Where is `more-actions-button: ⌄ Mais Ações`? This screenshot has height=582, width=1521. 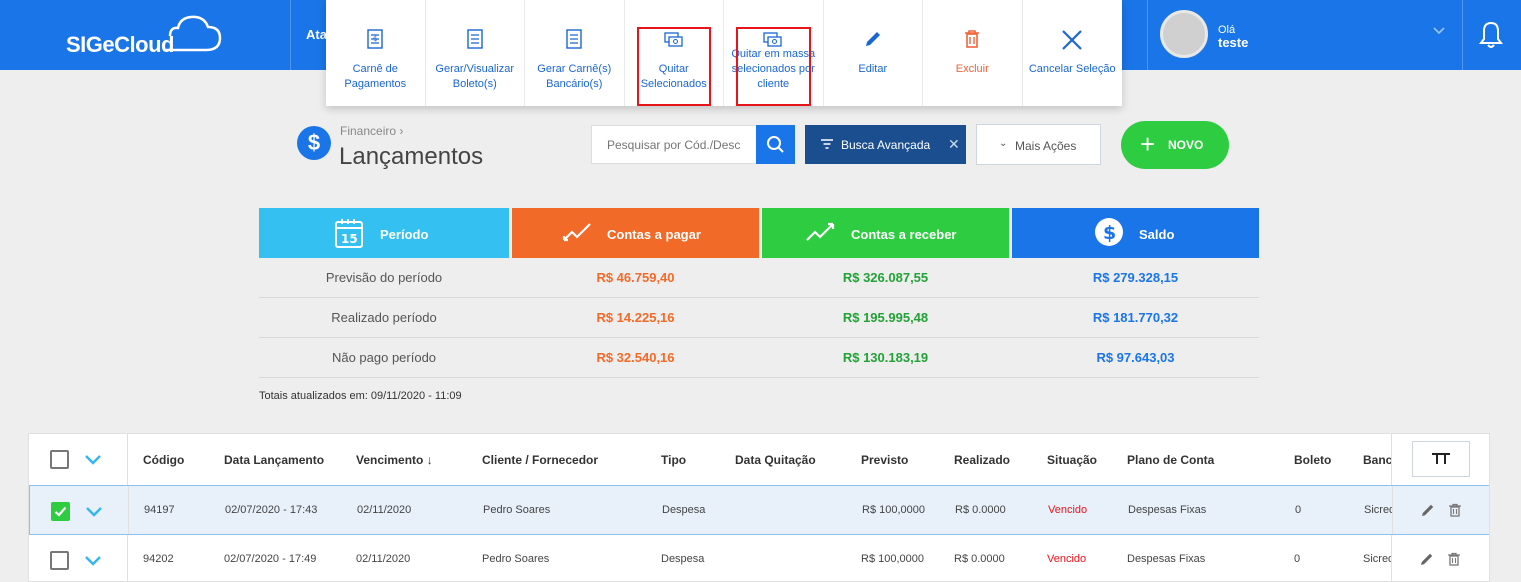
more-actions-button: ⌄ Mais Ações is located at coordinates (1038, 144).